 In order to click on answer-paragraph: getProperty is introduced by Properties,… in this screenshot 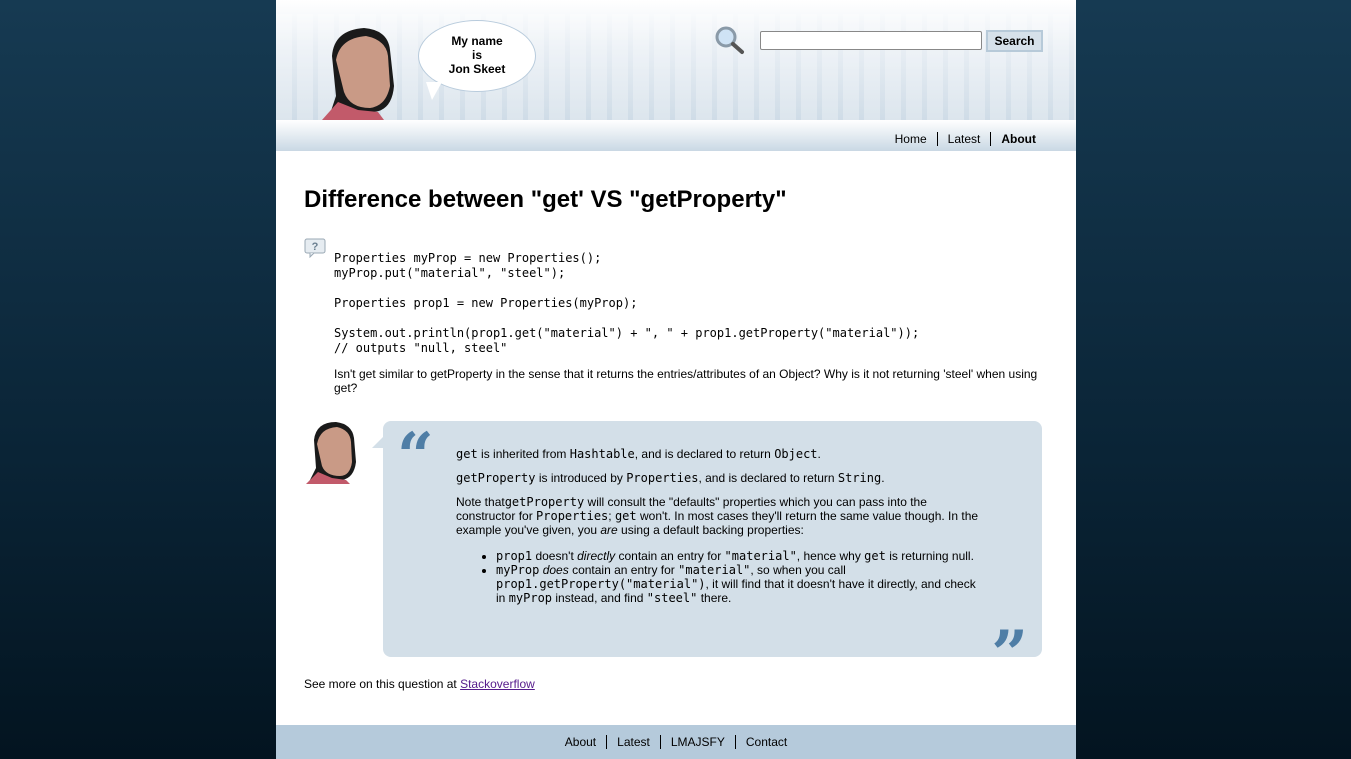, I will do `click(721, 478)`.